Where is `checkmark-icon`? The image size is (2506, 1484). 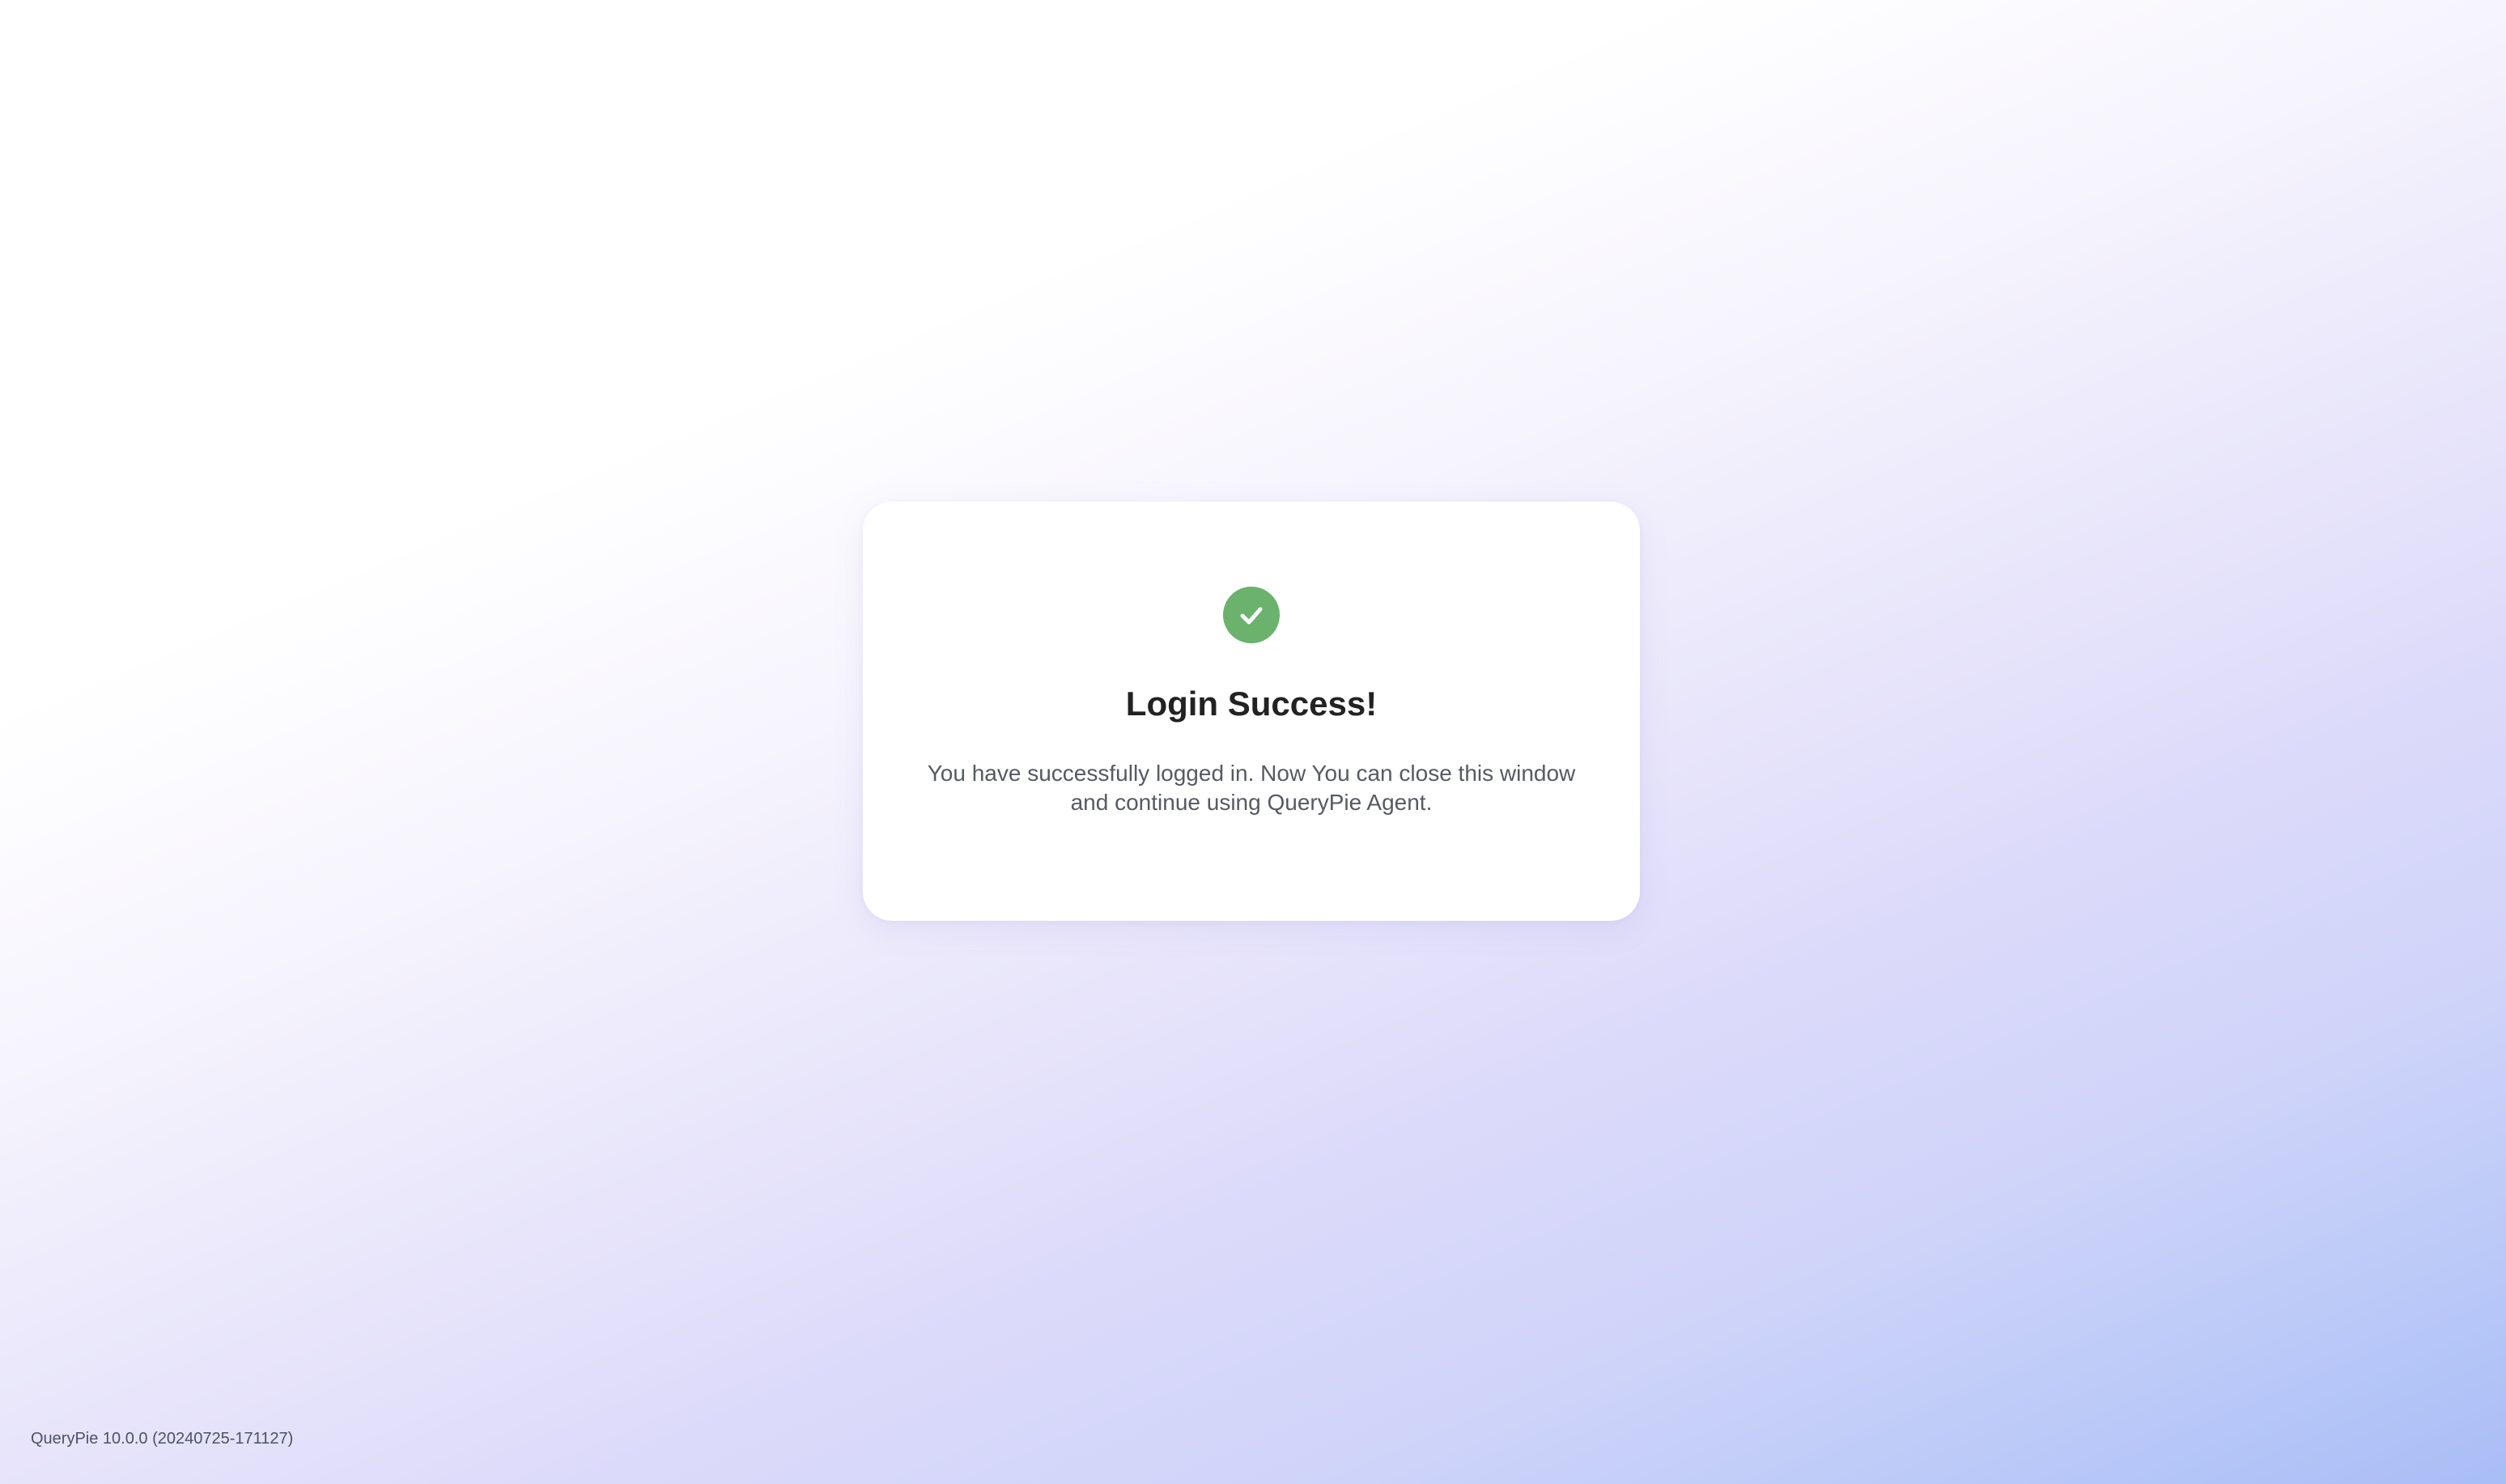
checkmark-icon is located at coordinates (1252, 616).